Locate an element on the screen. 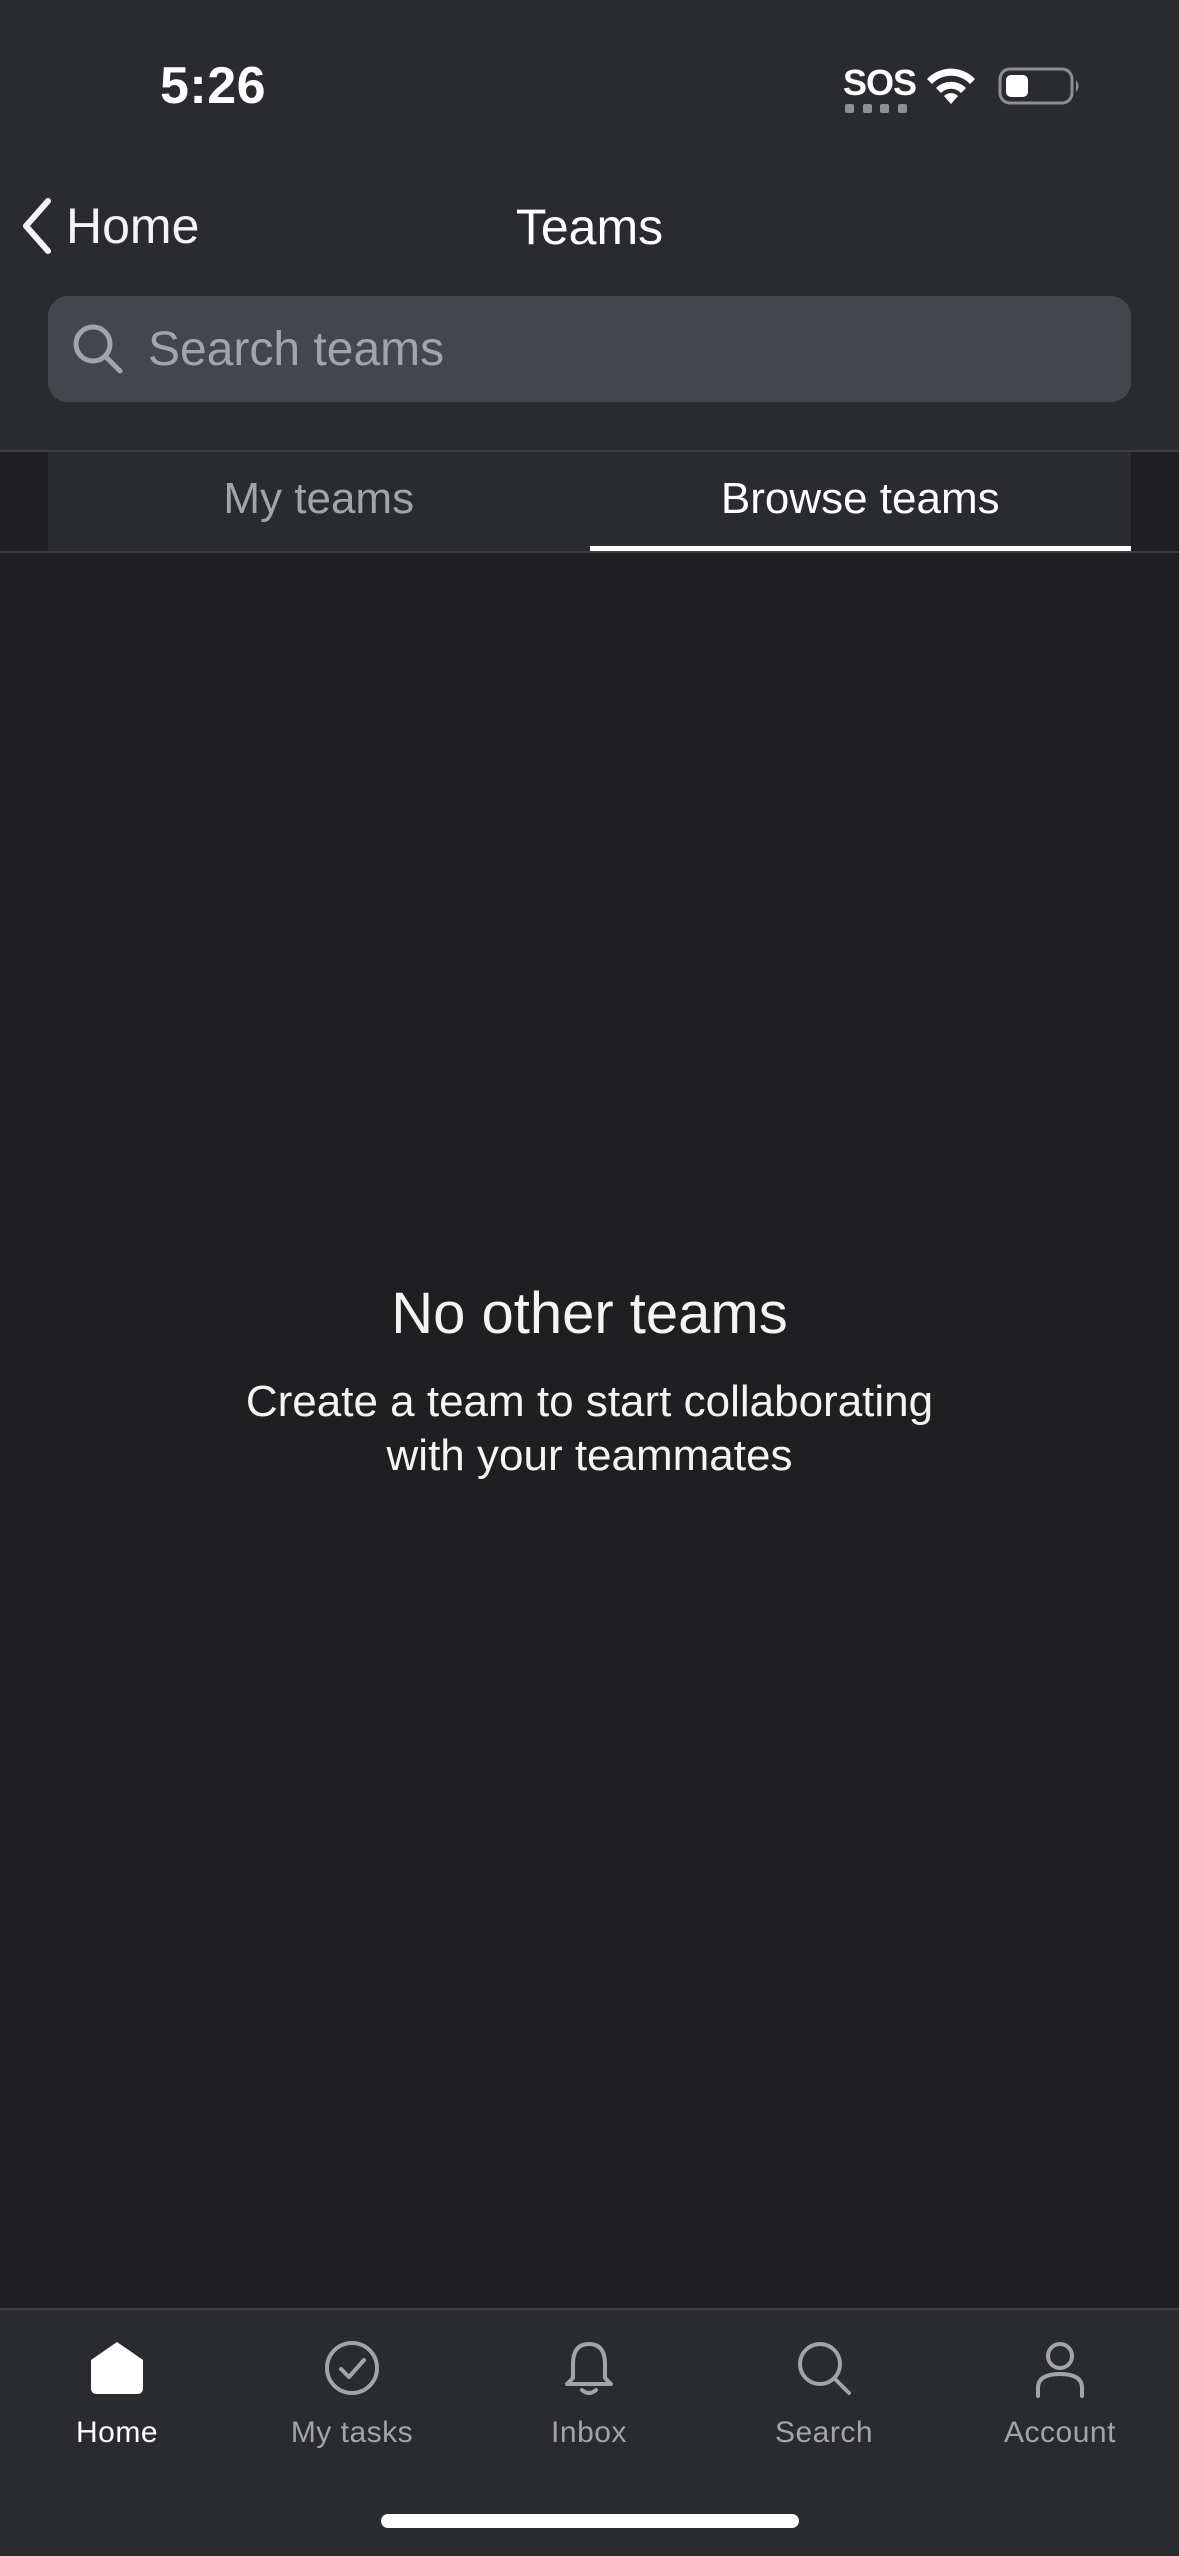  search-bar is located at coordinates (589, 349).